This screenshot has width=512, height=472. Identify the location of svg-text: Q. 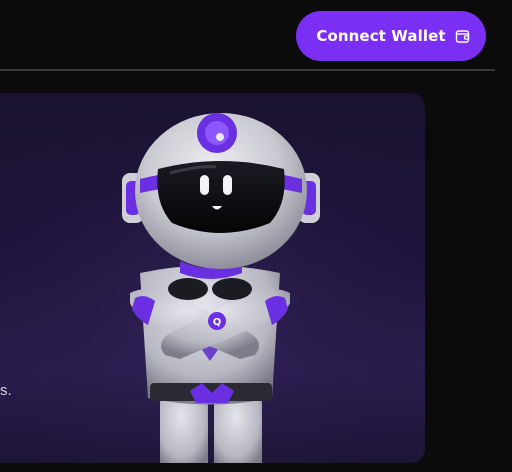
(217, 322).